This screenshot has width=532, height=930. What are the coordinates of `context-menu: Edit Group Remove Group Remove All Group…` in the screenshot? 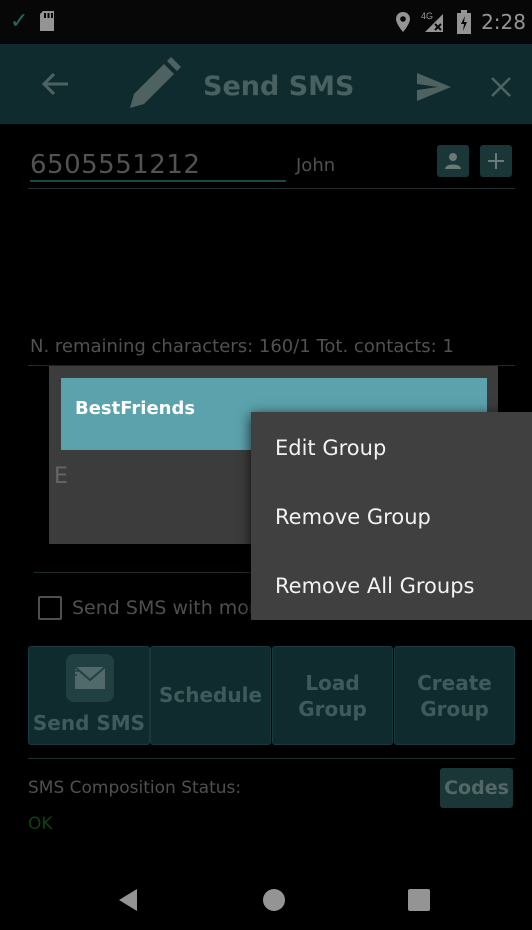 It's located at (391, 516).